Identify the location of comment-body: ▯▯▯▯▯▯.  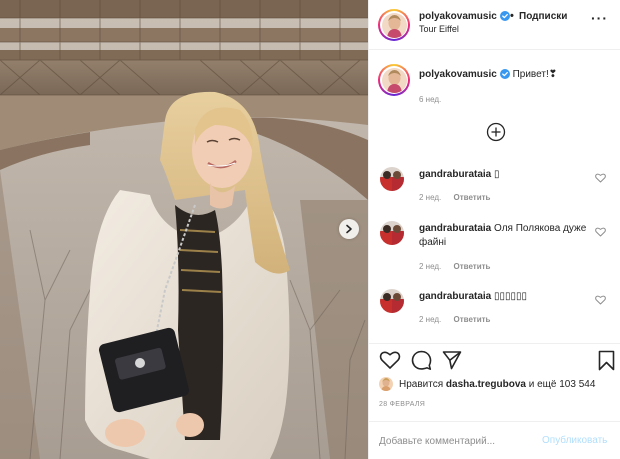
(511, 296).